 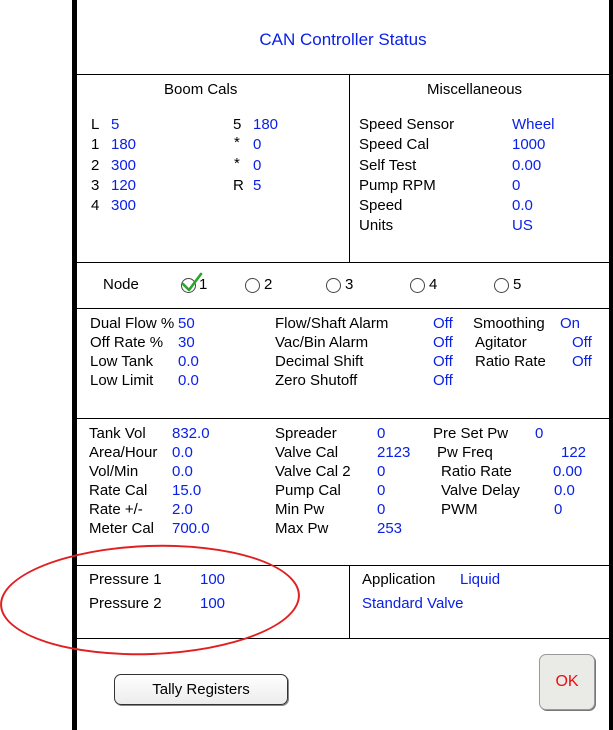 I want to click on node-option-label: 5, so click(x=517, y=284).